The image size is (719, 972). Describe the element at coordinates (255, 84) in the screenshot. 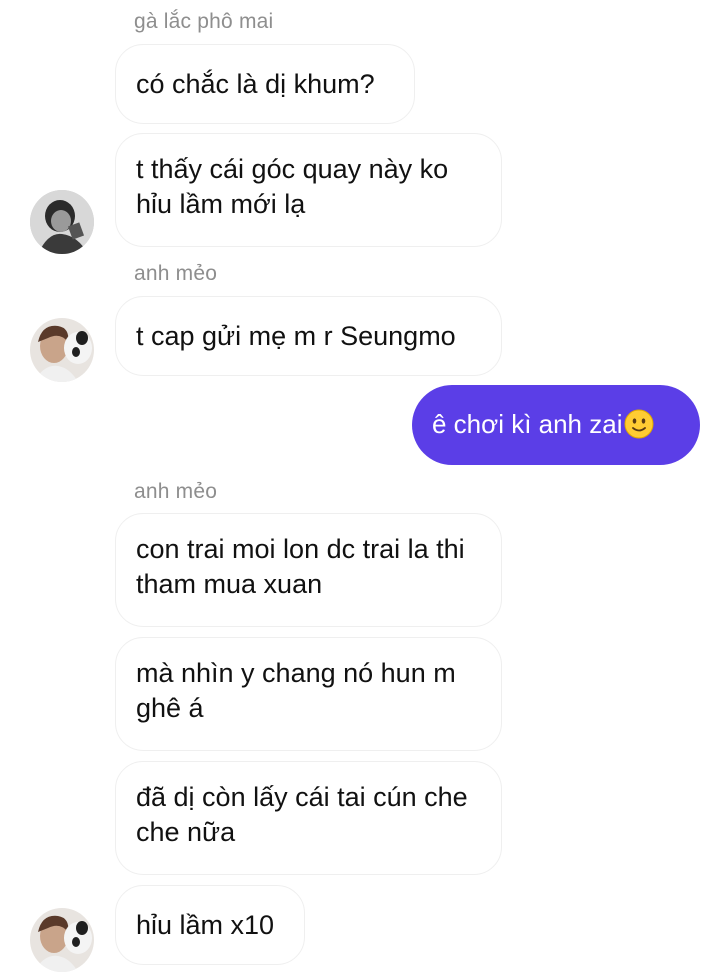

I see `message-text: có chắc là dị khum?` at that location.